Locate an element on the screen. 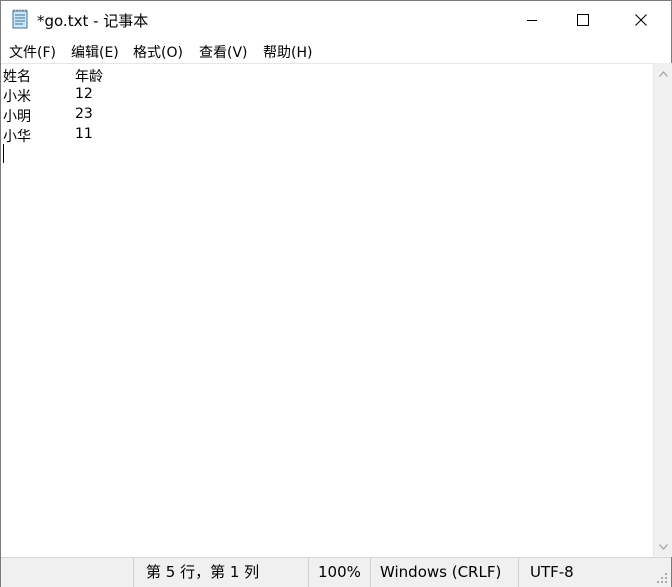  line-ending-text: Windows (CRLF) is located at coordinates (441, 572).